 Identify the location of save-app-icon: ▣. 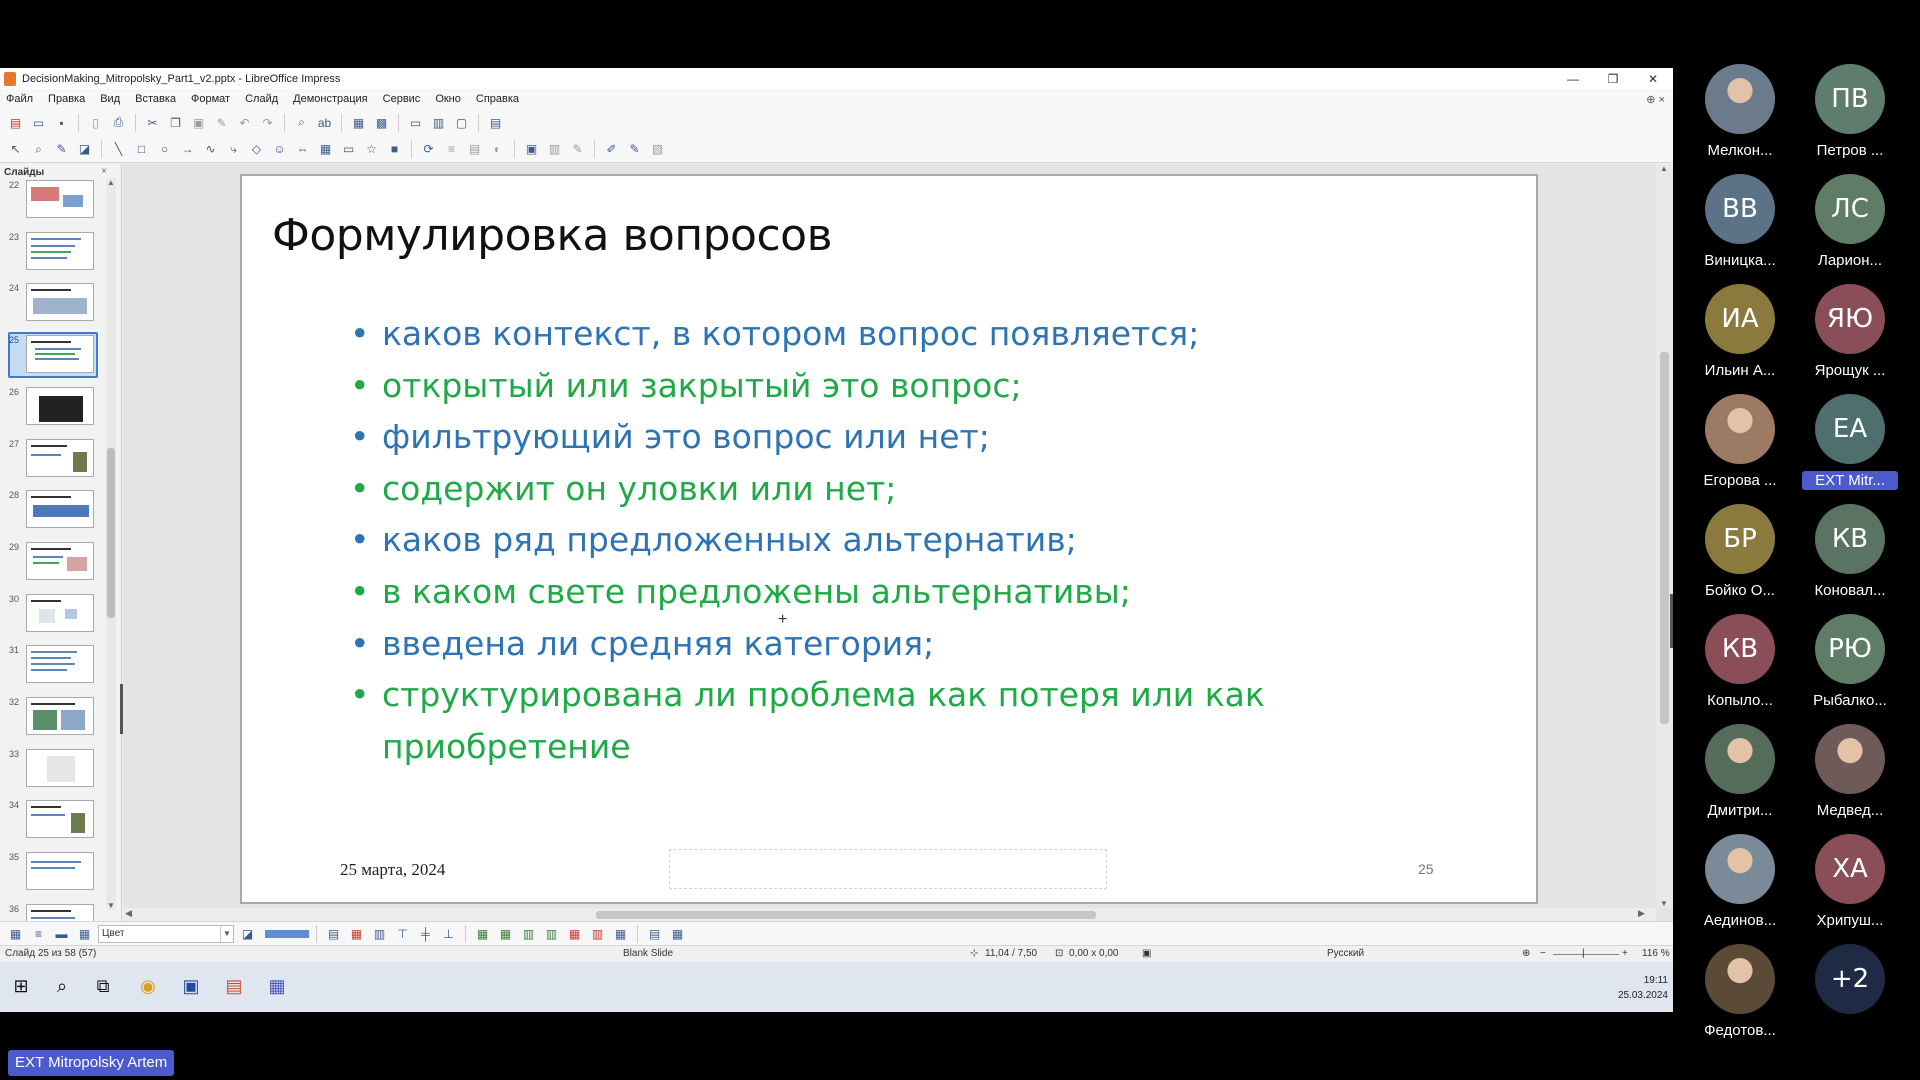
(191, 986).